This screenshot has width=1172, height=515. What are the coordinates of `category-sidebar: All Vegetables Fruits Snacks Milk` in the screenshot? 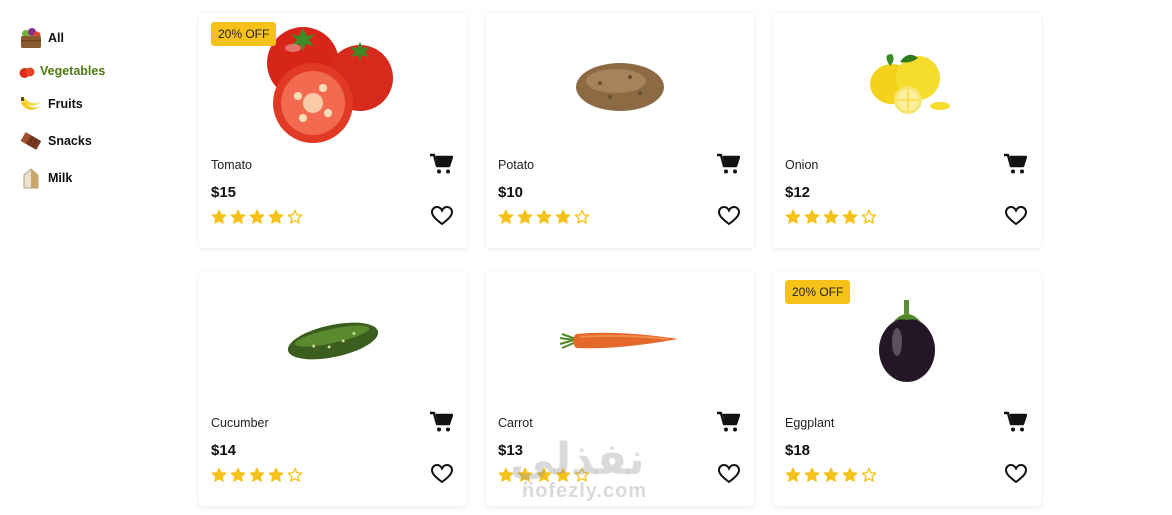 It's located at (93, 112).